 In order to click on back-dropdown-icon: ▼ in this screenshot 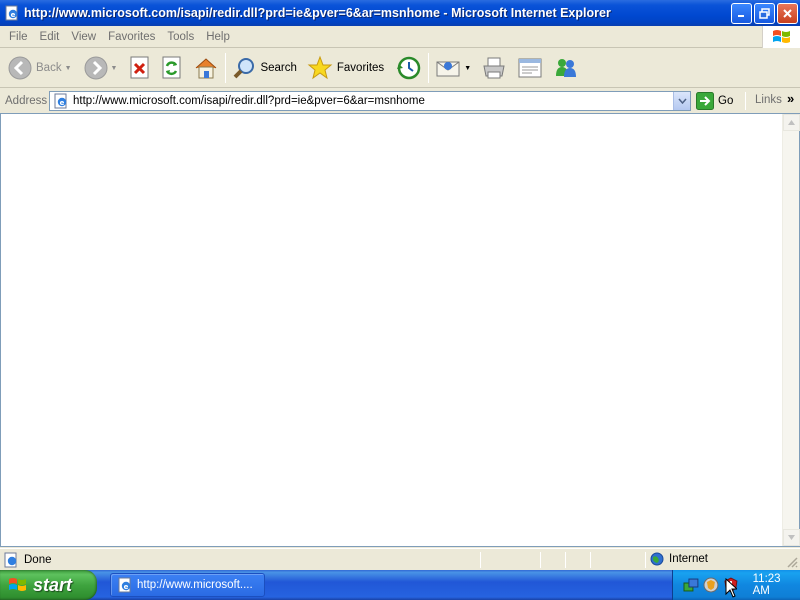, I will do `click(68, 68)`.